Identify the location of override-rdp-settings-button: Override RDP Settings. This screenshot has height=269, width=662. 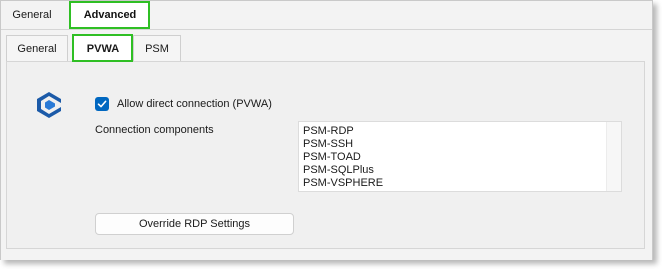
(194, 224).